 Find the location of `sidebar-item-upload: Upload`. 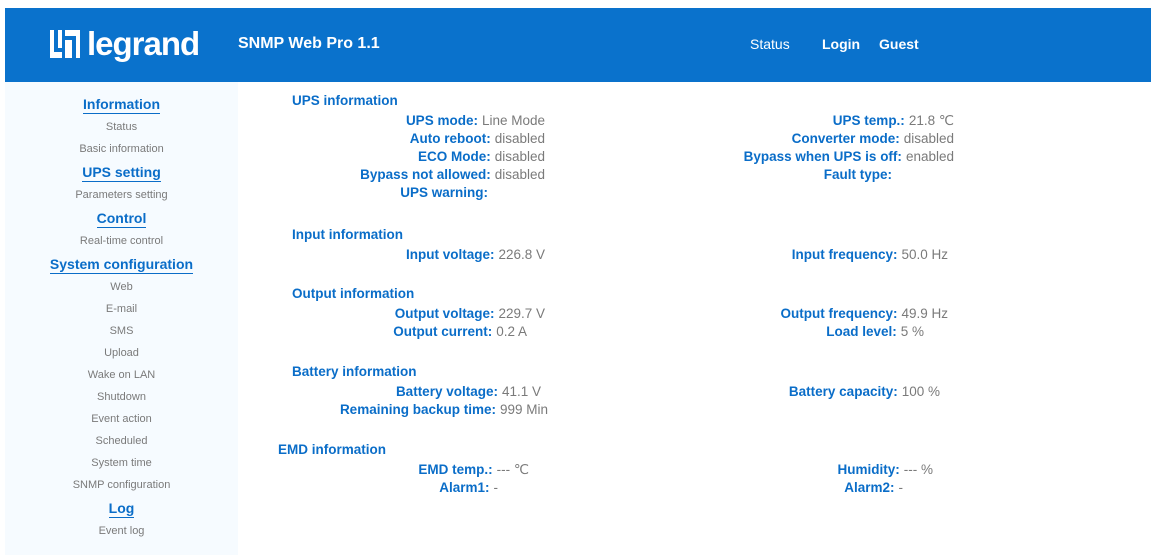

sidebar-item-upload: Upload is located at coordinates (121, 353).